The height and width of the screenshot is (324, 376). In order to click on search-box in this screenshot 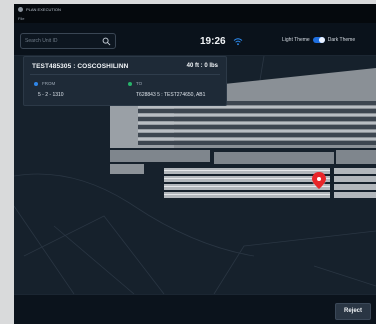, I will do `click(68, 41)`.